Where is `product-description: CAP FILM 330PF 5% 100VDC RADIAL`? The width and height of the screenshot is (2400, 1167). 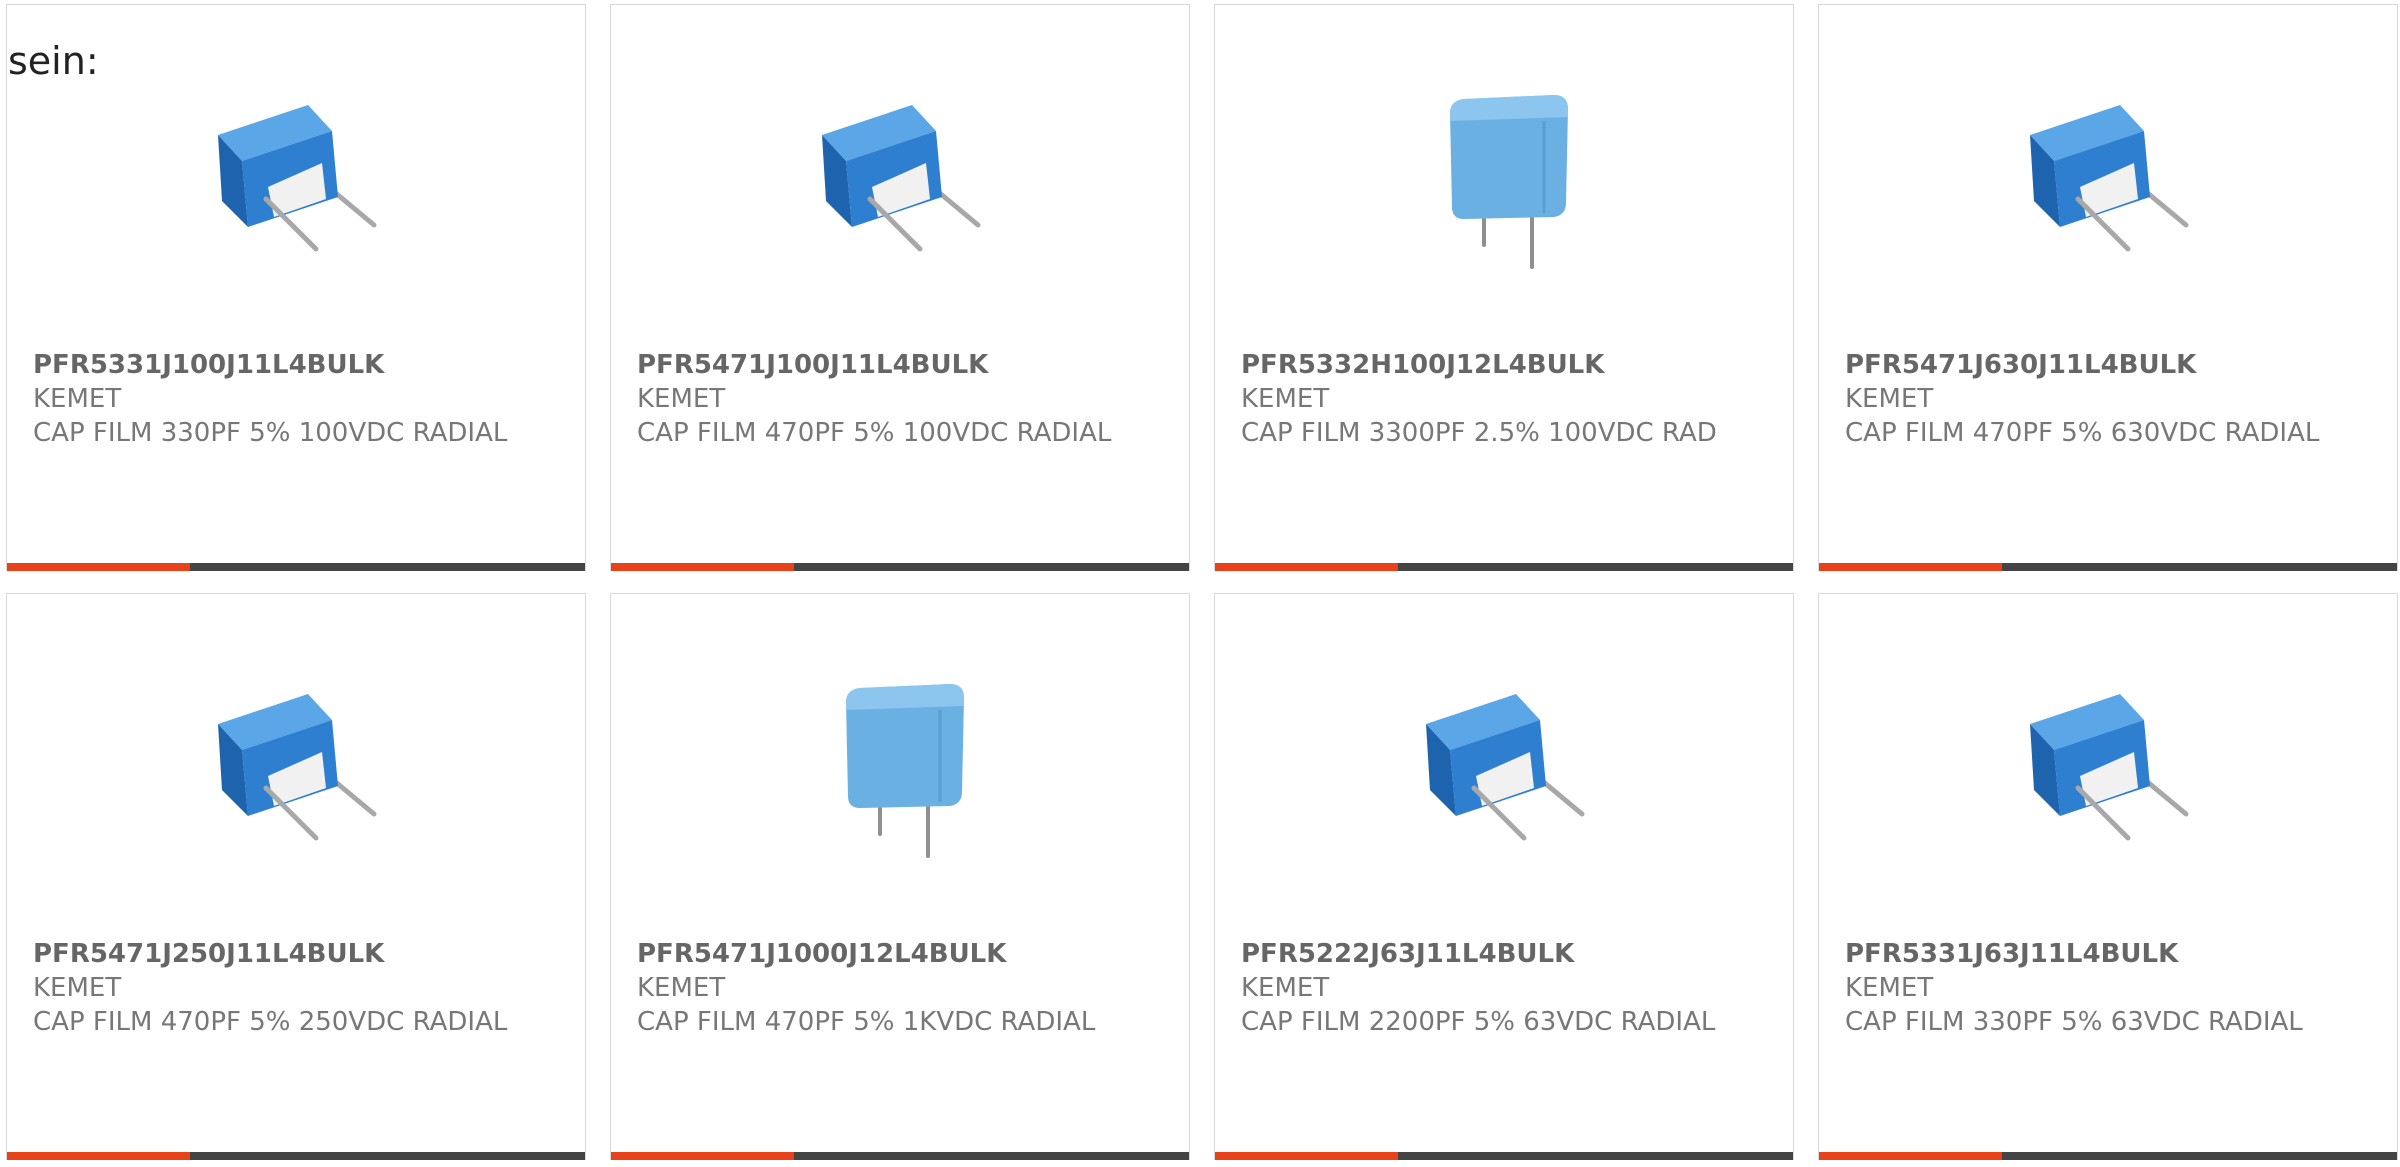 product-description: CAP FILM 330PF 5% 100VDC RADIAL is located at coordinates (270, 433).